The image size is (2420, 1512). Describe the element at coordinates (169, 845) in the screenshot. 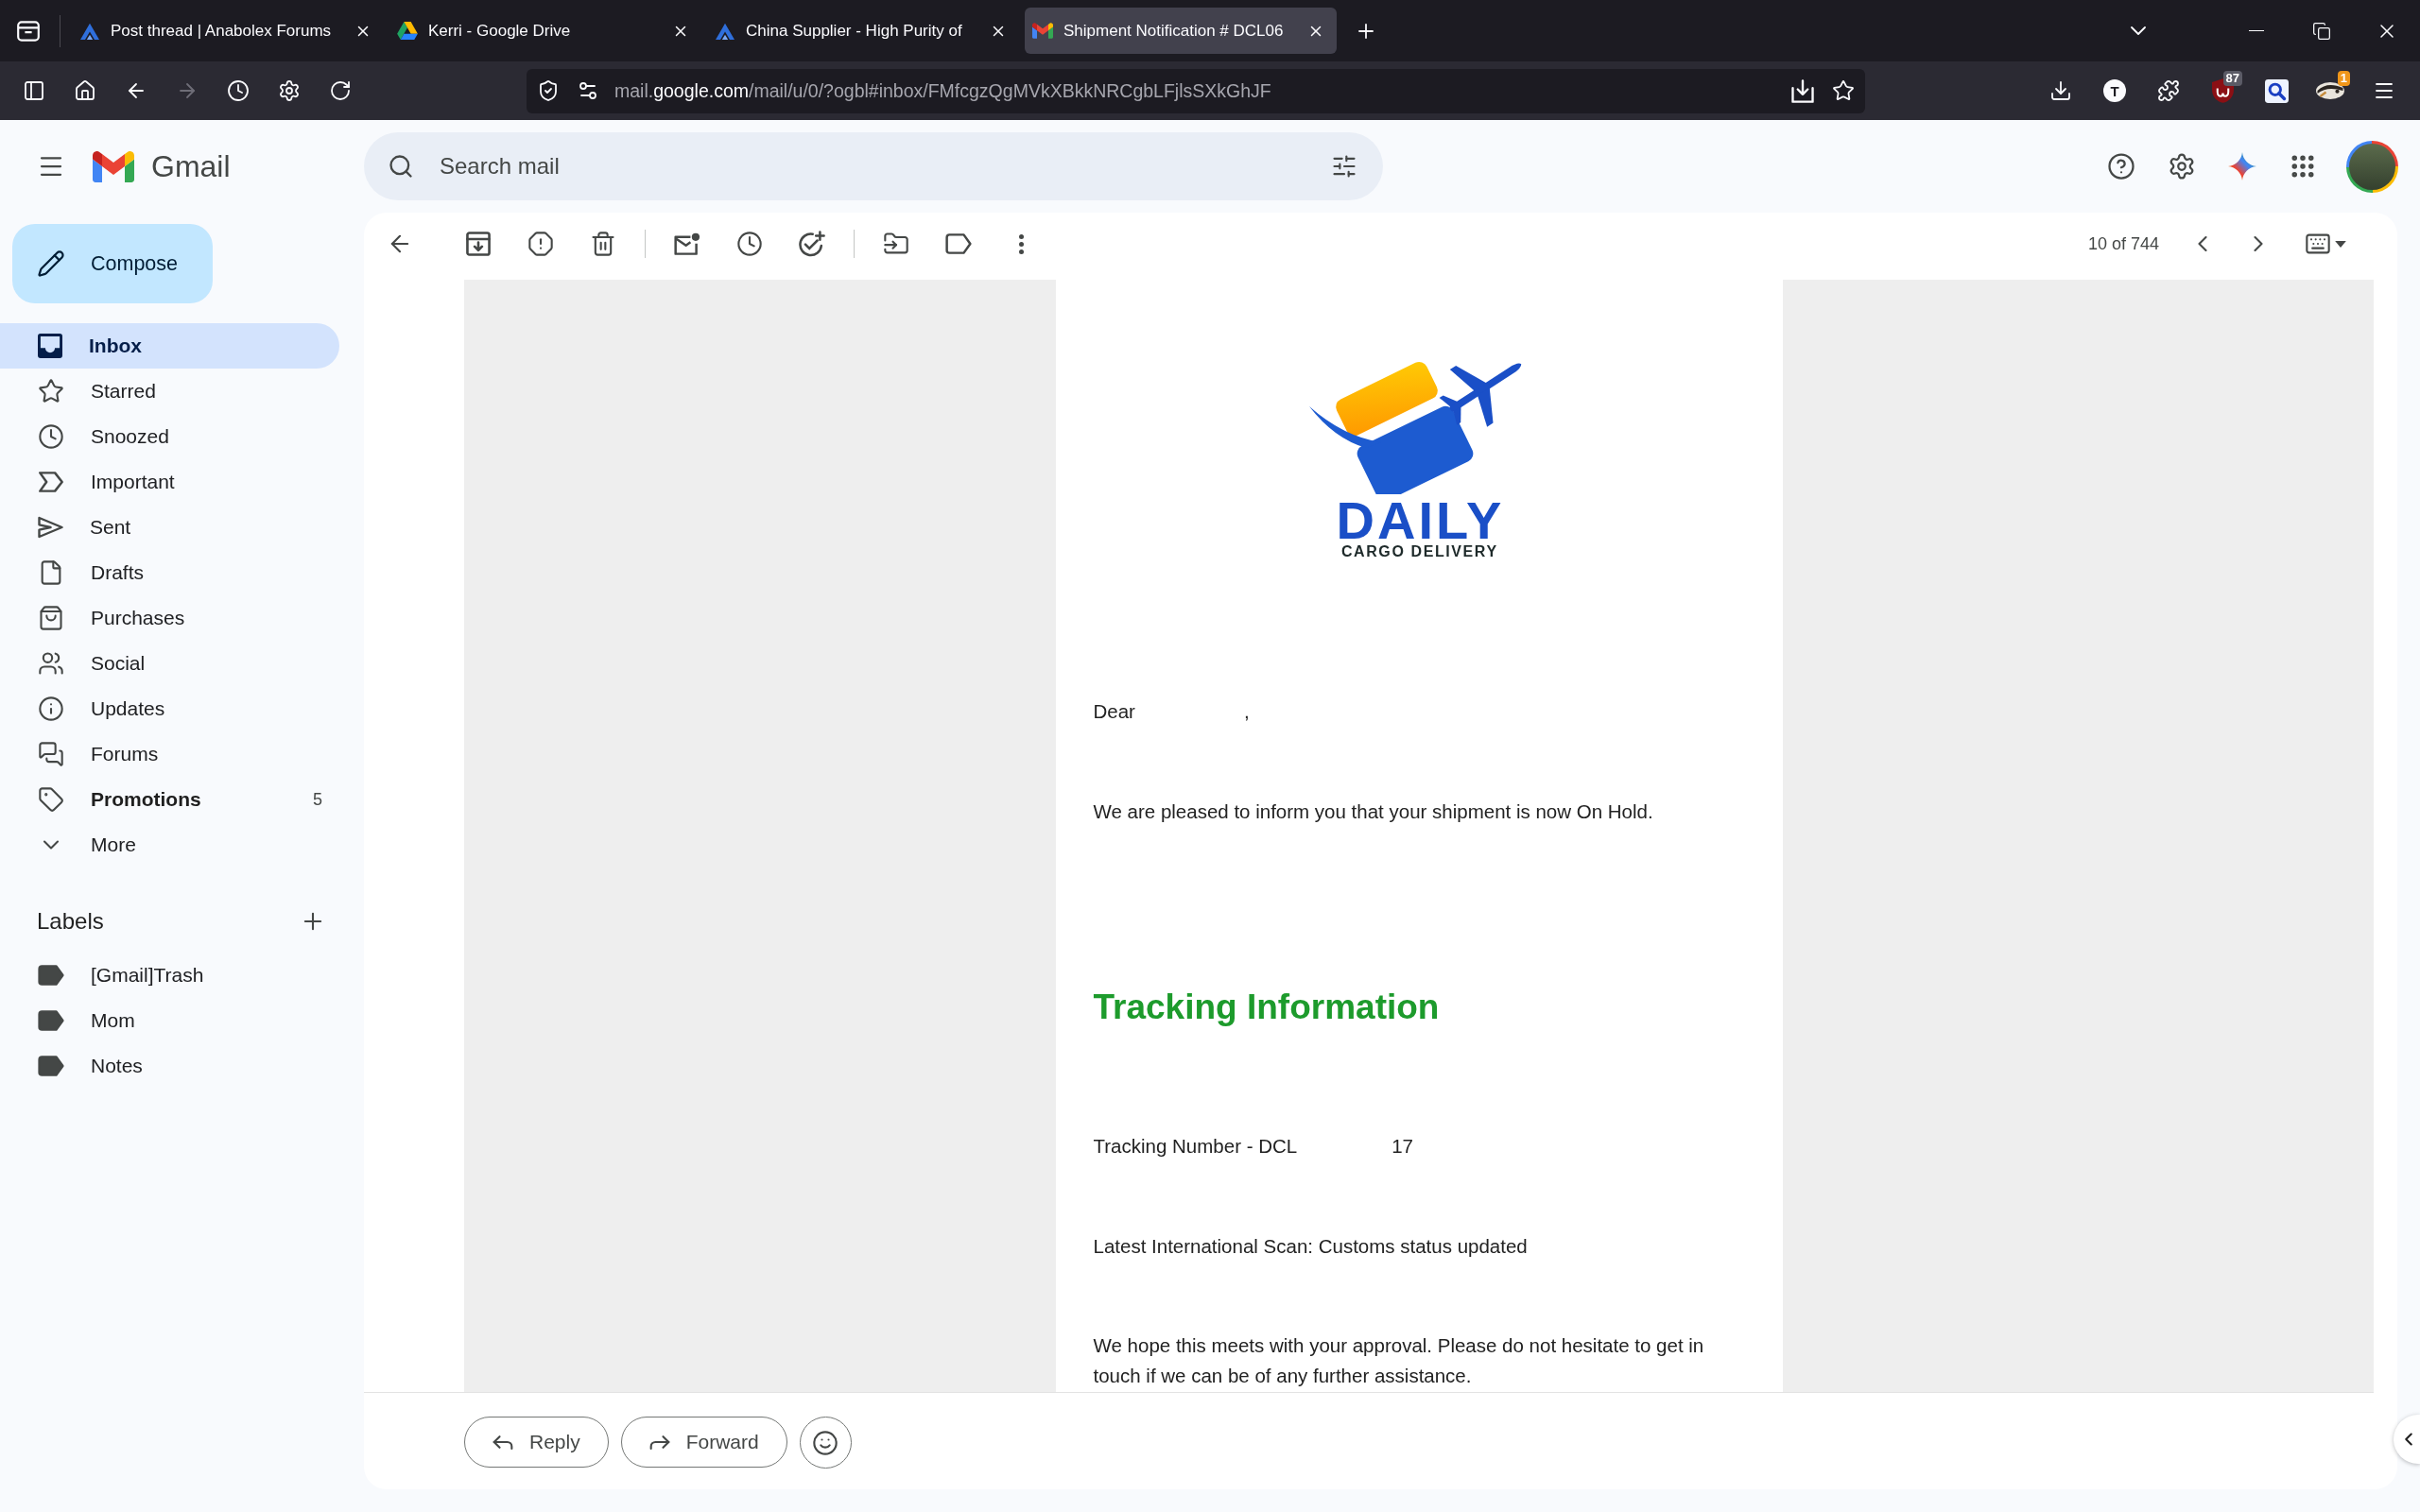

I see `sidebar-item: More` at that location.